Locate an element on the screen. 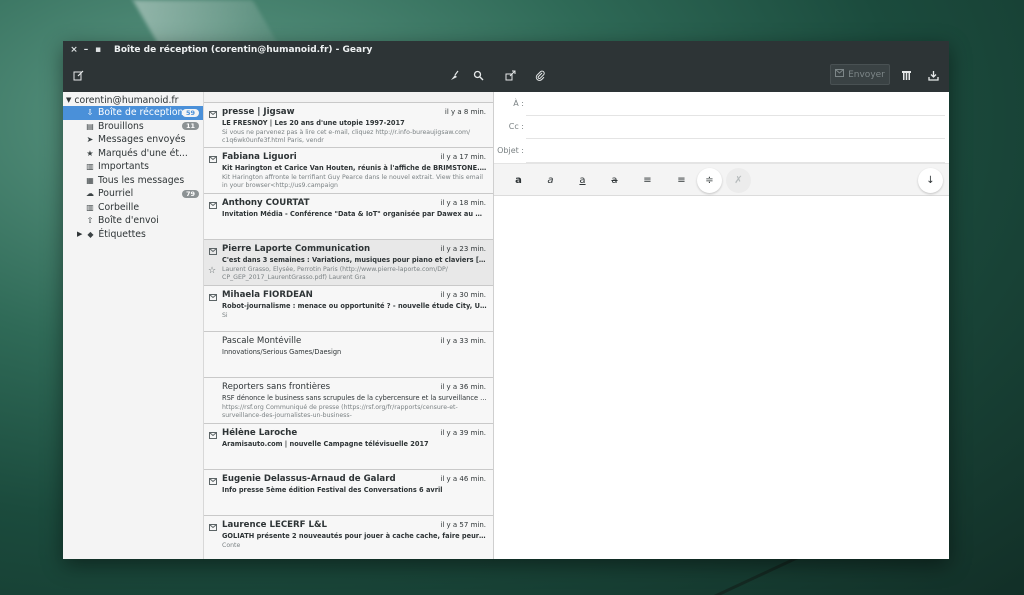 This screenshot has height=595, width=1024. cc-field-row: Cc : is located at coordinates (727, 127).